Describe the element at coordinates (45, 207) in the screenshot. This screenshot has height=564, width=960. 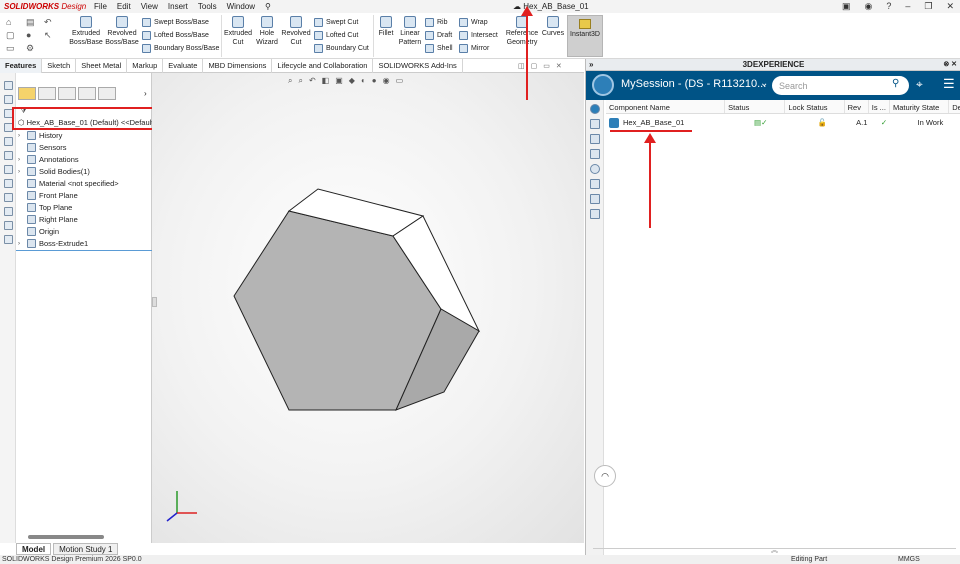
I see `tree-item: Top Plane` at that location.